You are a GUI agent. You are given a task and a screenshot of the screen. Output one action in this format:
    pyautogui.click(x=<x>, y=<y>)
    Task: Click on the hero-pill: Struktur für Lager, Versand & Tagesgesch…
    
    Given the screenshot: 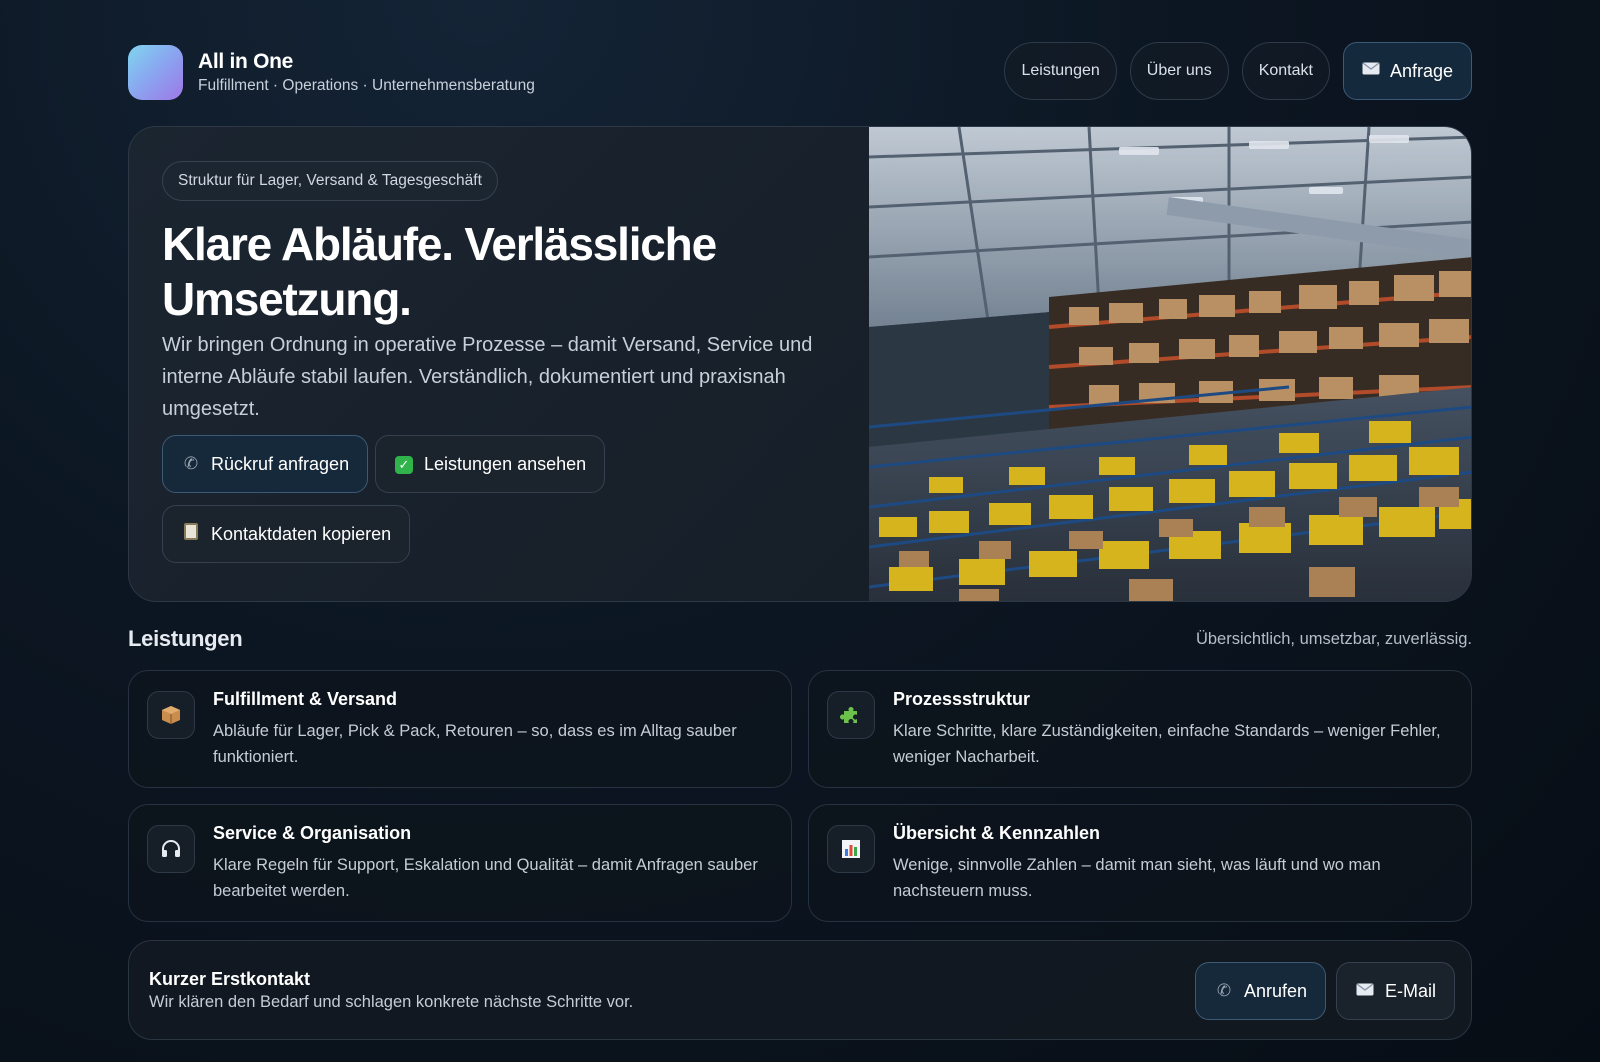 What is the action you would take?
    pyautogui.click(x=330, y=181)
    